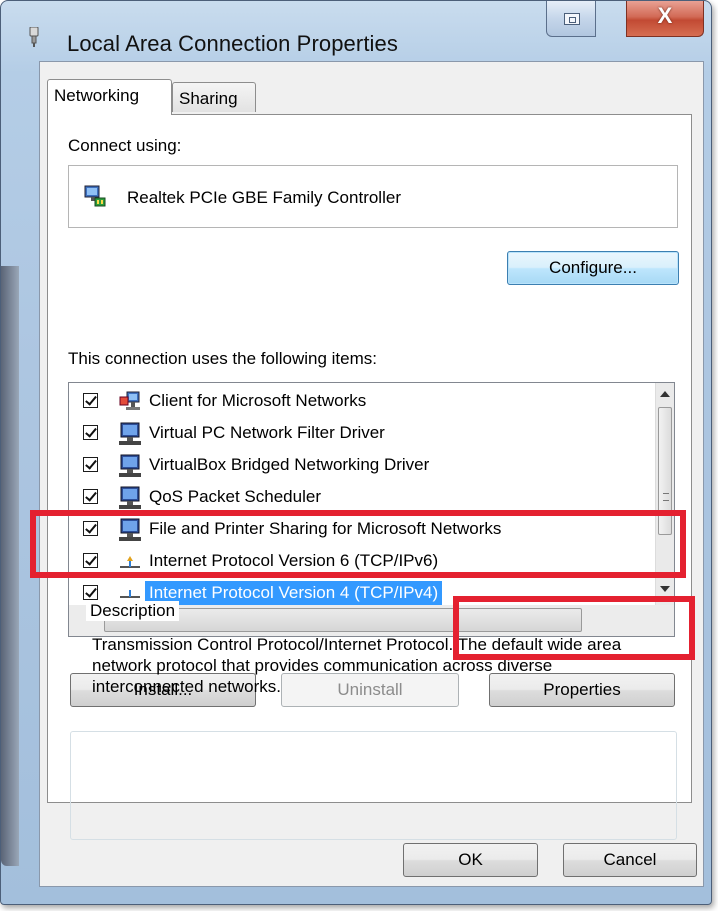 Image resolution: width=718 pixels, height=911 pixels. I want to click on grip-icon, so click(666, 497).